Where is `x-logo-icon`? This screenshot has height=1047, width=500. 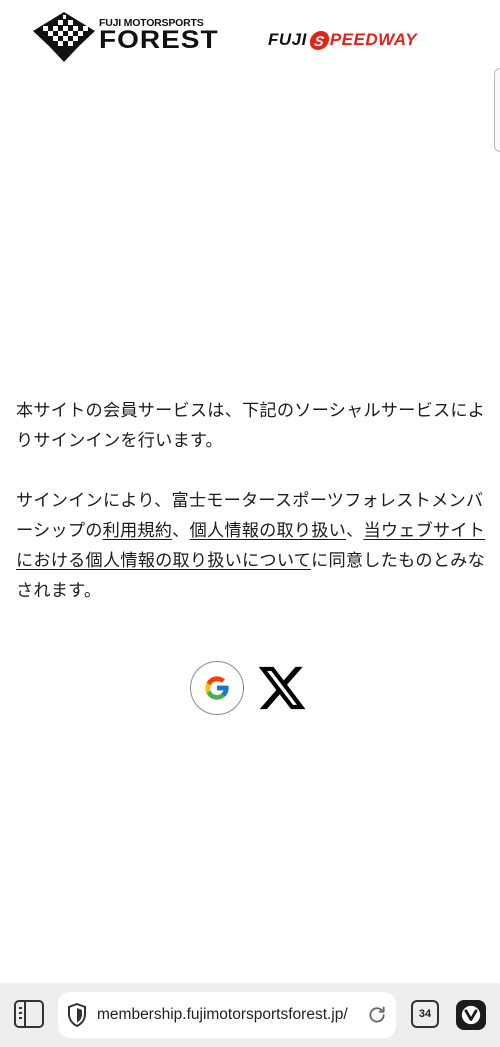
x-logo-icon is located at coordinates (282, 688).